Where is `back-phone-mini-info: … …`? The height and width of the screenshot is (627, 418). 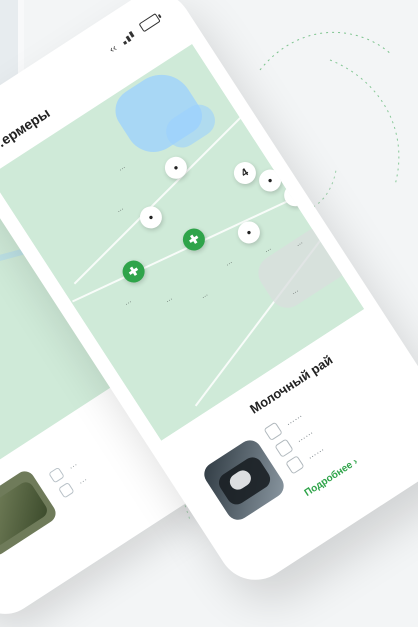
back-phone-mini-info: … … is located at coordinates (68, 478).